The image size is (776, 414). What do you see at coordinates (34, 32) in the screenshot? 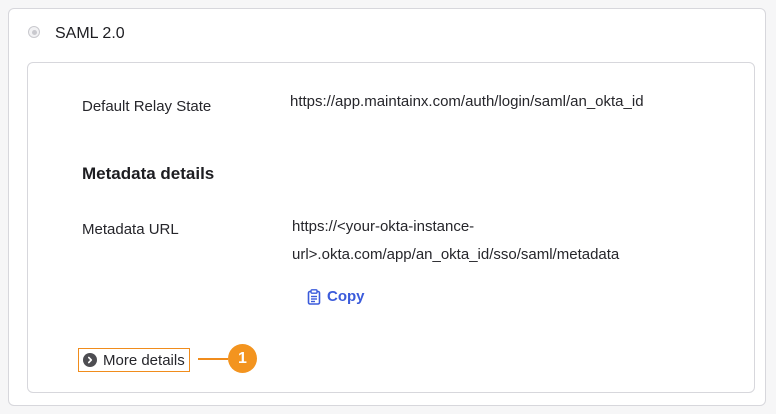
I see `saml-radio-button` at bounding box center [34, 32].